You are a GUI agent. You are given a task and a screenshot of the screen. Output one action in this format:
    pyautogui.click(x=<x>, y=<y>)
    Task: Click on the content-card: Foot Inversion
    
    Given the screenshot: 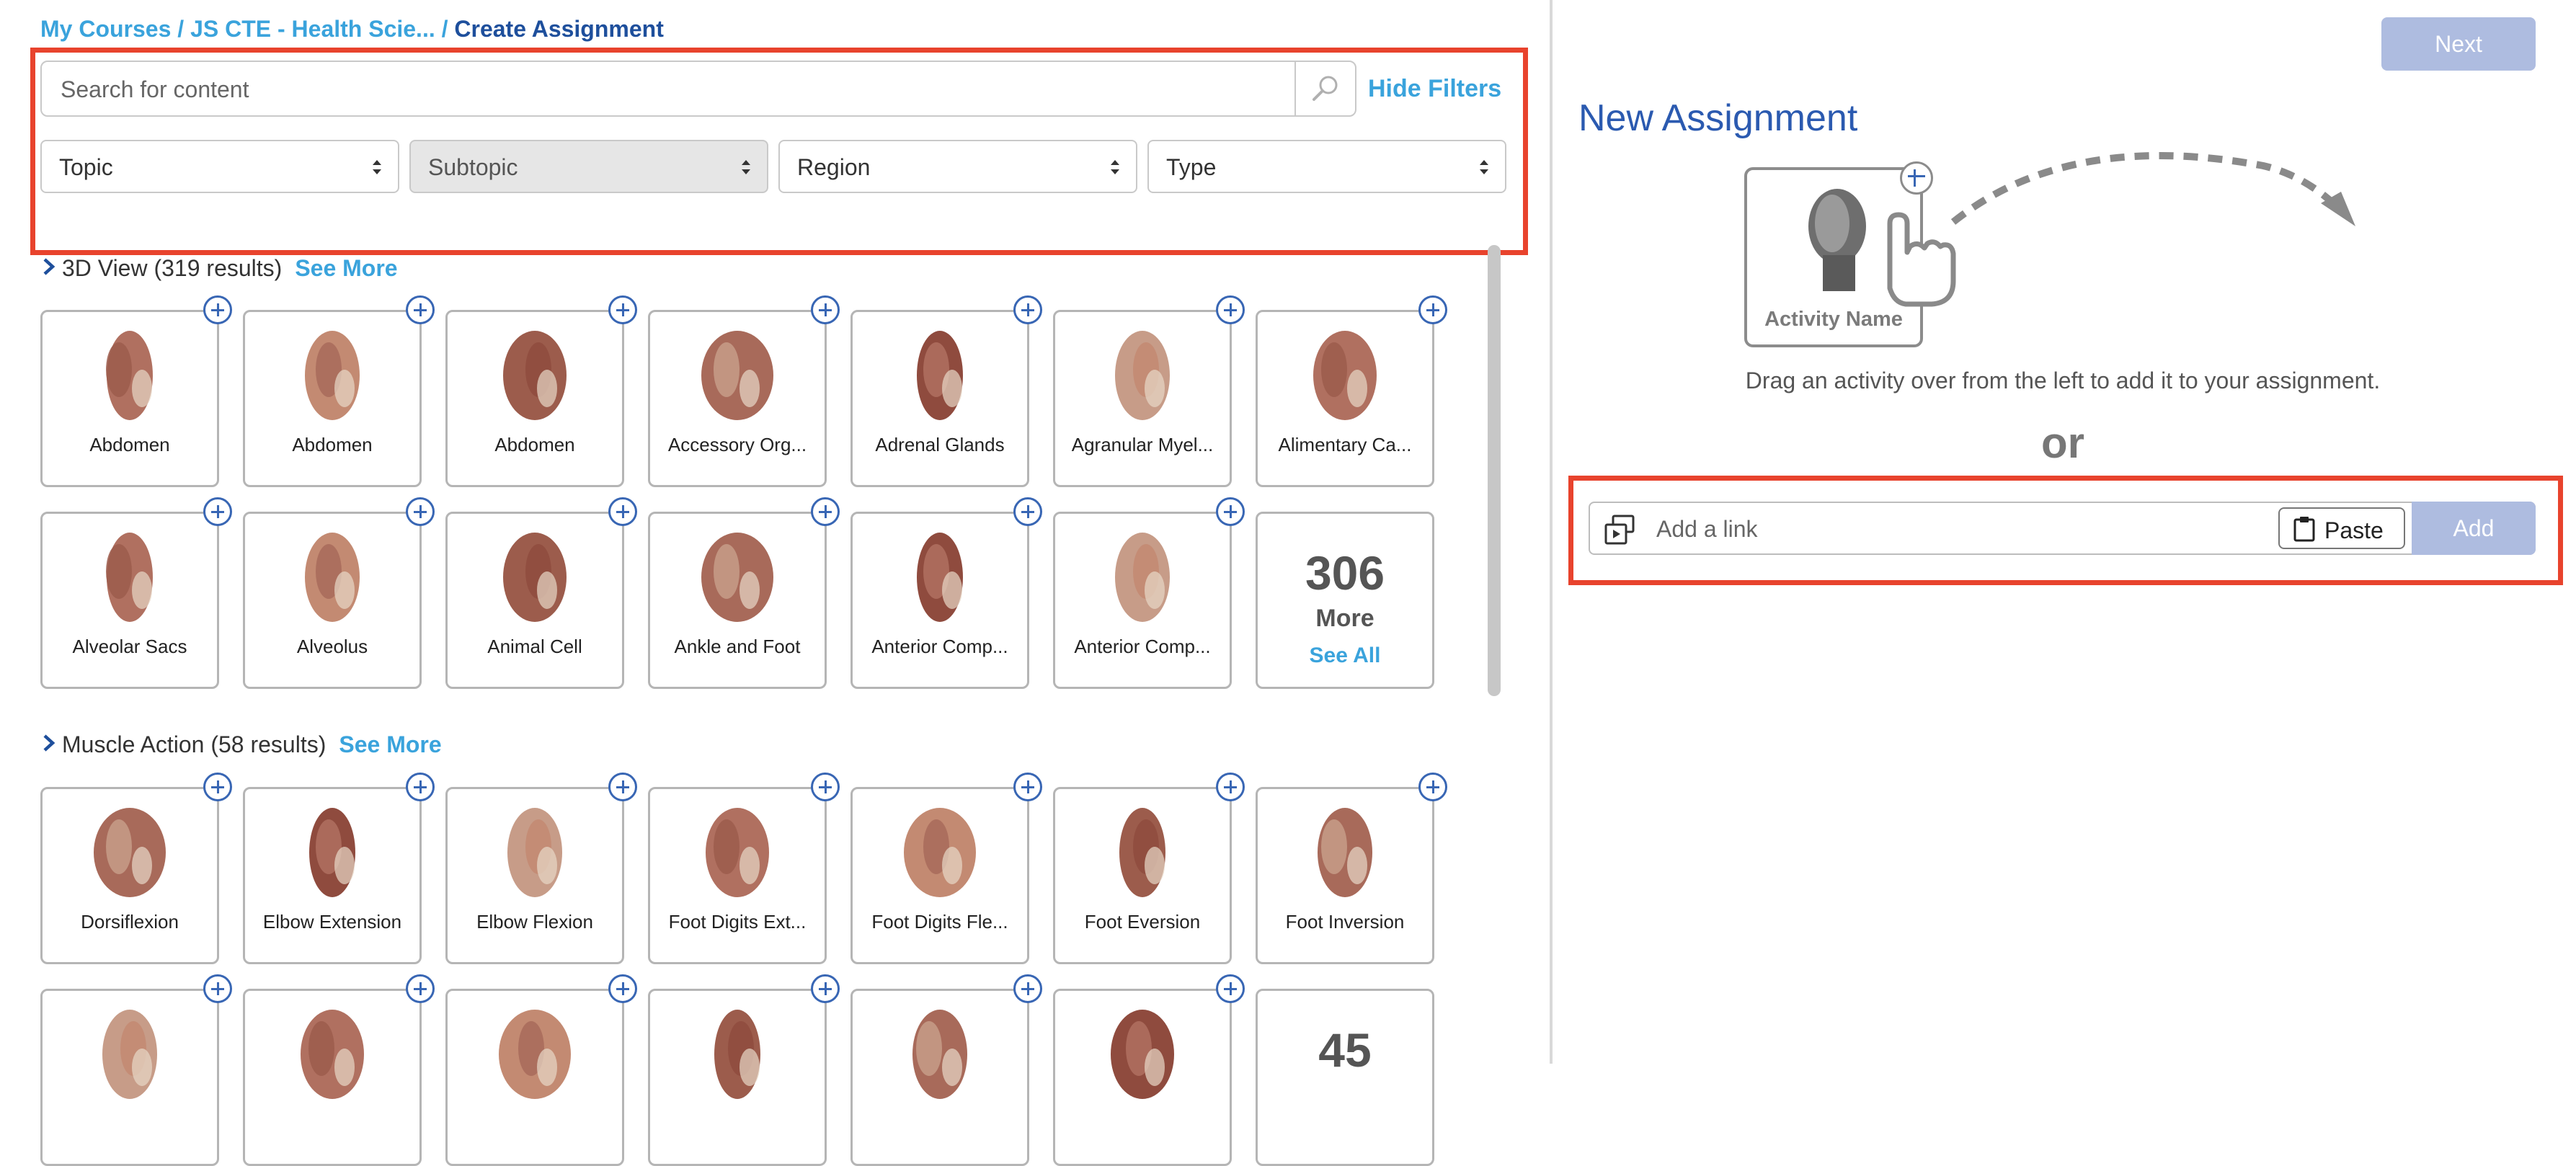 What is the action you would take?
    pyautogui.click(x=1345, y=876)
    